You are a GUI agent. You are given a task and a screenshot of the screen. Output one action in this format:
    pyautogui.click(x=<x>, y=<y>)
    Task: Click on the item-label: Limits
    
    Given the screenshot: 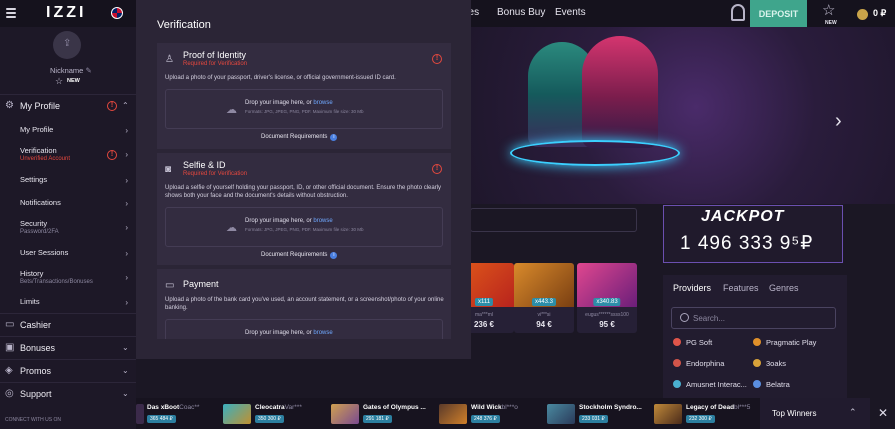 What is the action you would take?
    pyautogui.click(x=30, y=301)
    